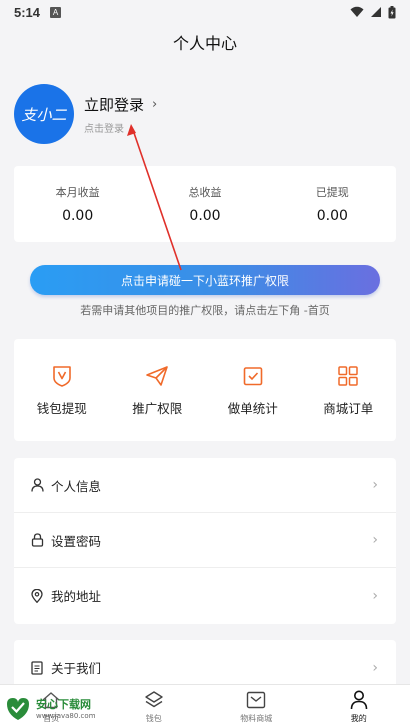 This screenshot has height=728, width=410. I want to click on grid-item-order-stats: 做单统计, so click(253, 390).